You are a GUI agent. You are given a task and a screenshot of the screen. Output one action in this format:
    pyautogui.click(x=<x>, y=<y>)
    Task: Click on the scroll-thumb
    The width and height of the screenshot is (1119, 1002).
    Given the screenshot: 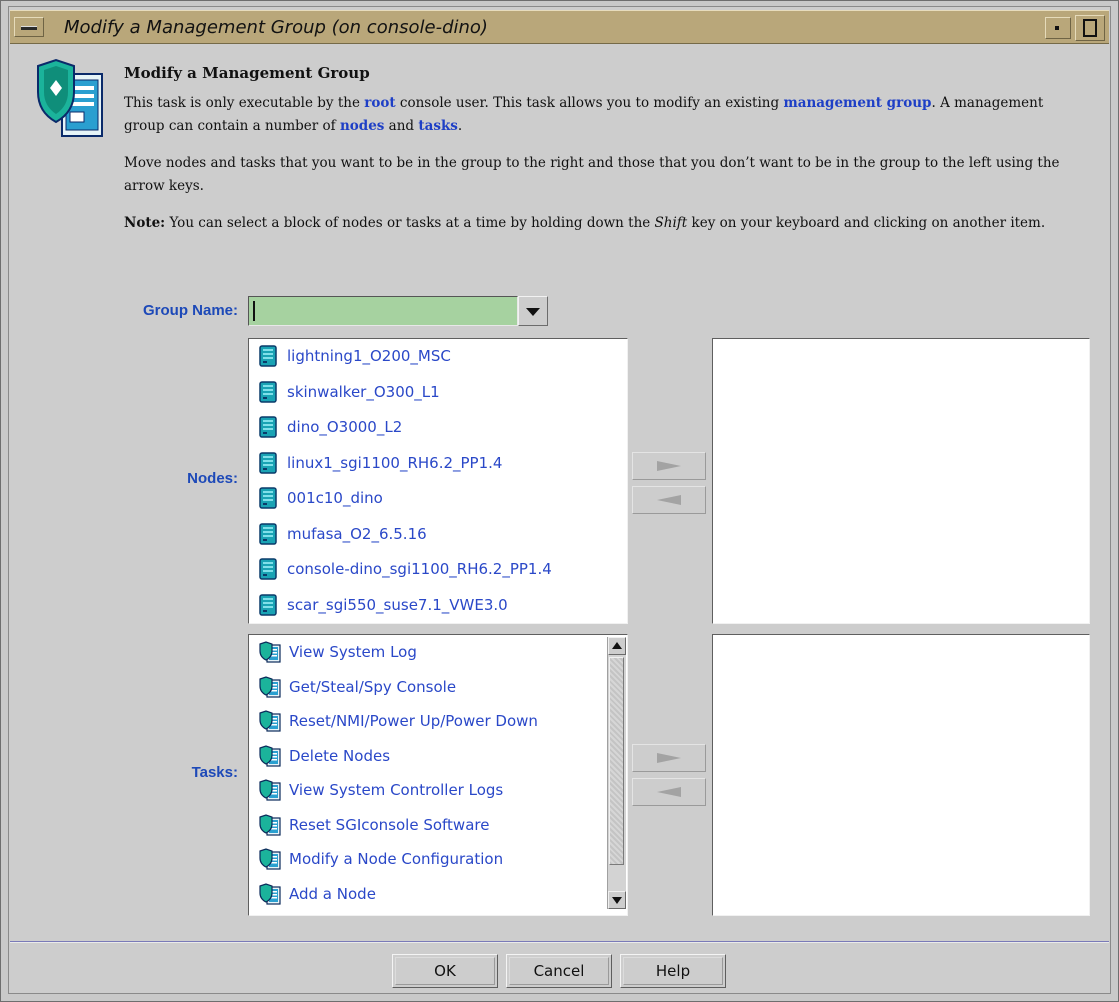 What is the action you would take?
    pyautogui.click(x=616, y=761)
    